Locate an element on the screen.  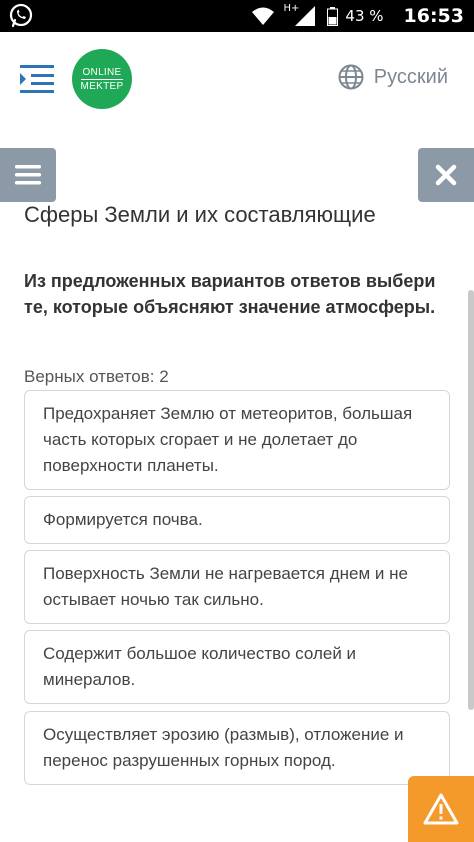
status-right: H+ 43 % 16:53 is located at coordinates (357, 16).